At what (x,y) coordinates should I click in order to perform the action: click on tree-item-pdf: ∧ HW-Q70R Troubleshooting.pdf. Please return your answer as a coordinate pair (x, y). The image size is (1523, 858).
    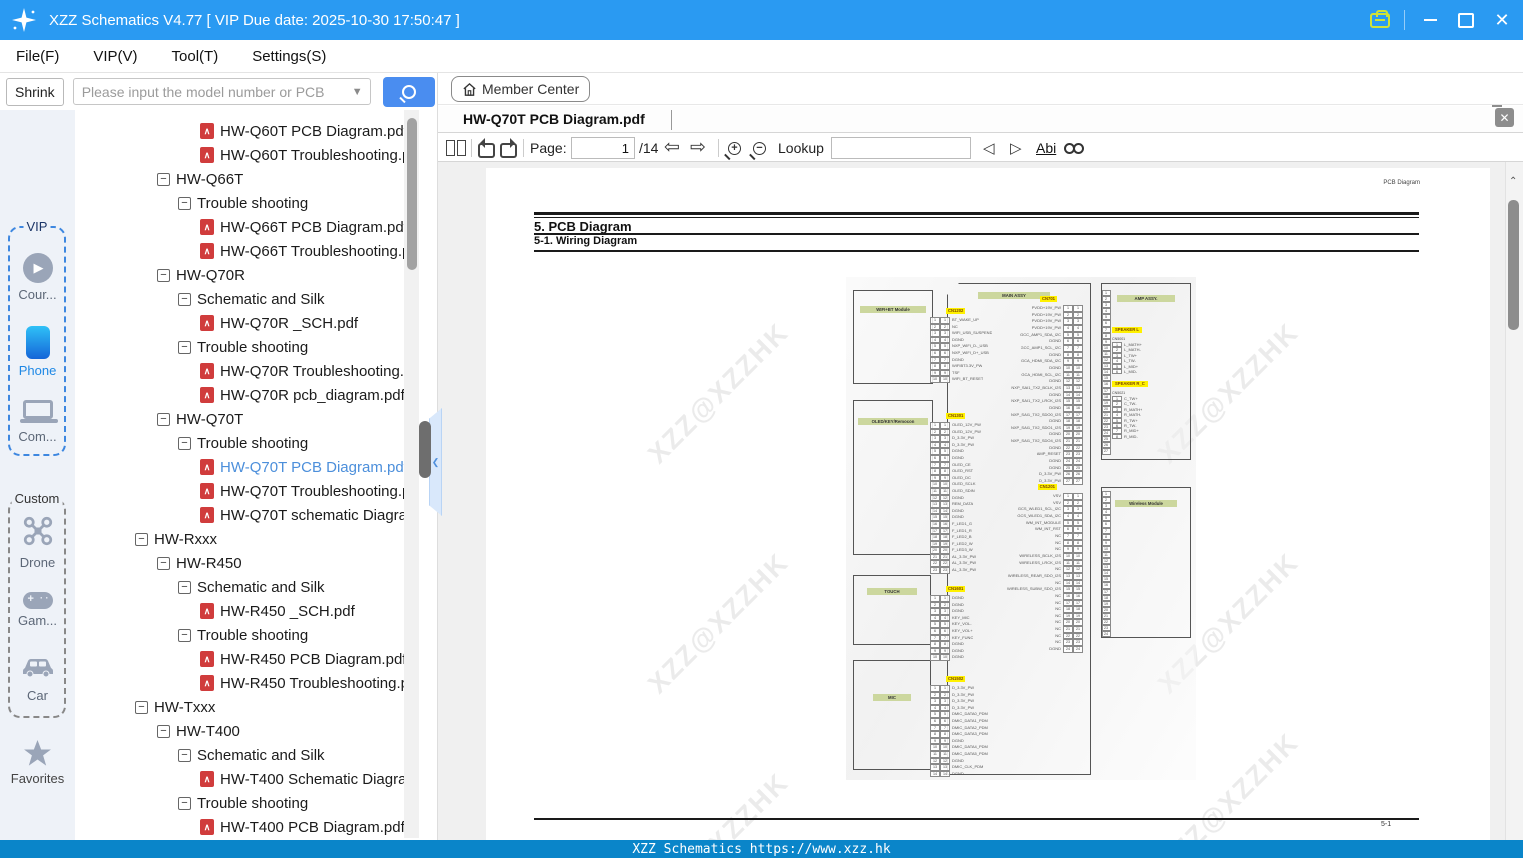
    Looking at the image, I should click on (240, 371).